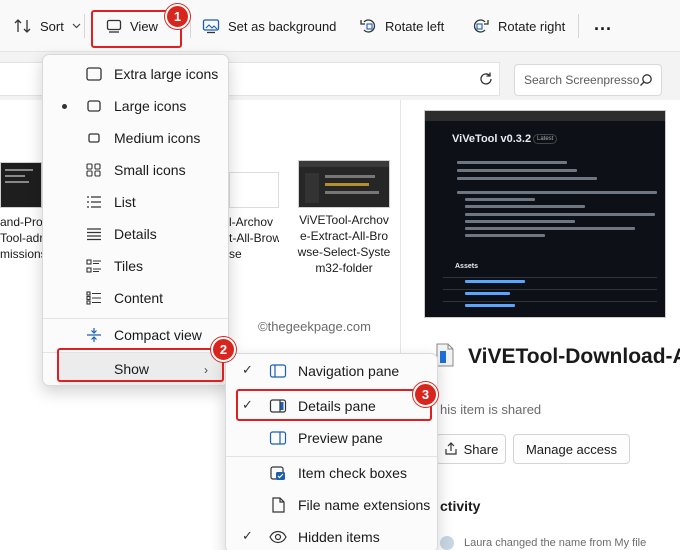  Describe the element at coordinates (211, 26) in the screenshot. I see `set-background-icon` at that location.